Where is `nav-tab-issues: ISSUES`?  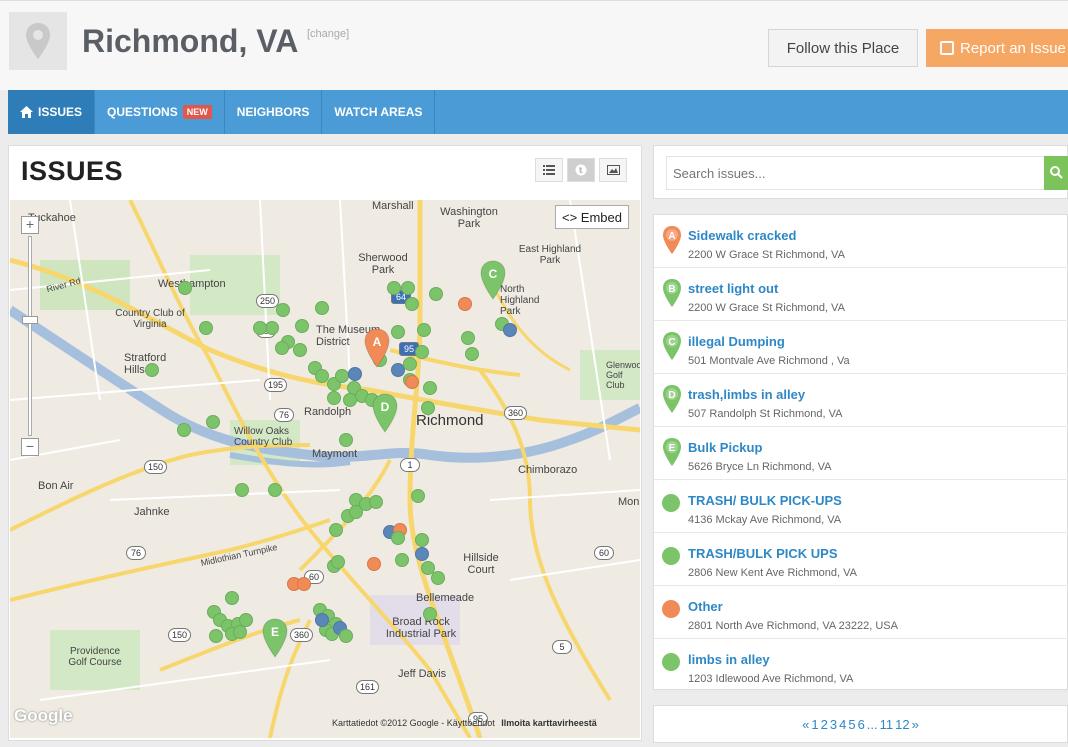
nav-tab-issues: ISSUES is located at coordinates (52, 112).